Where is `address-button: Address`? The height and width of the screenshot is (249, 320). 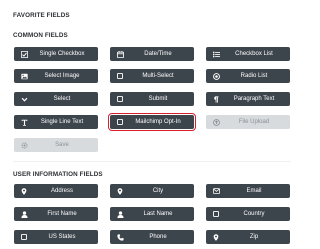 address-button: Address is located at coordinates (56, 191).